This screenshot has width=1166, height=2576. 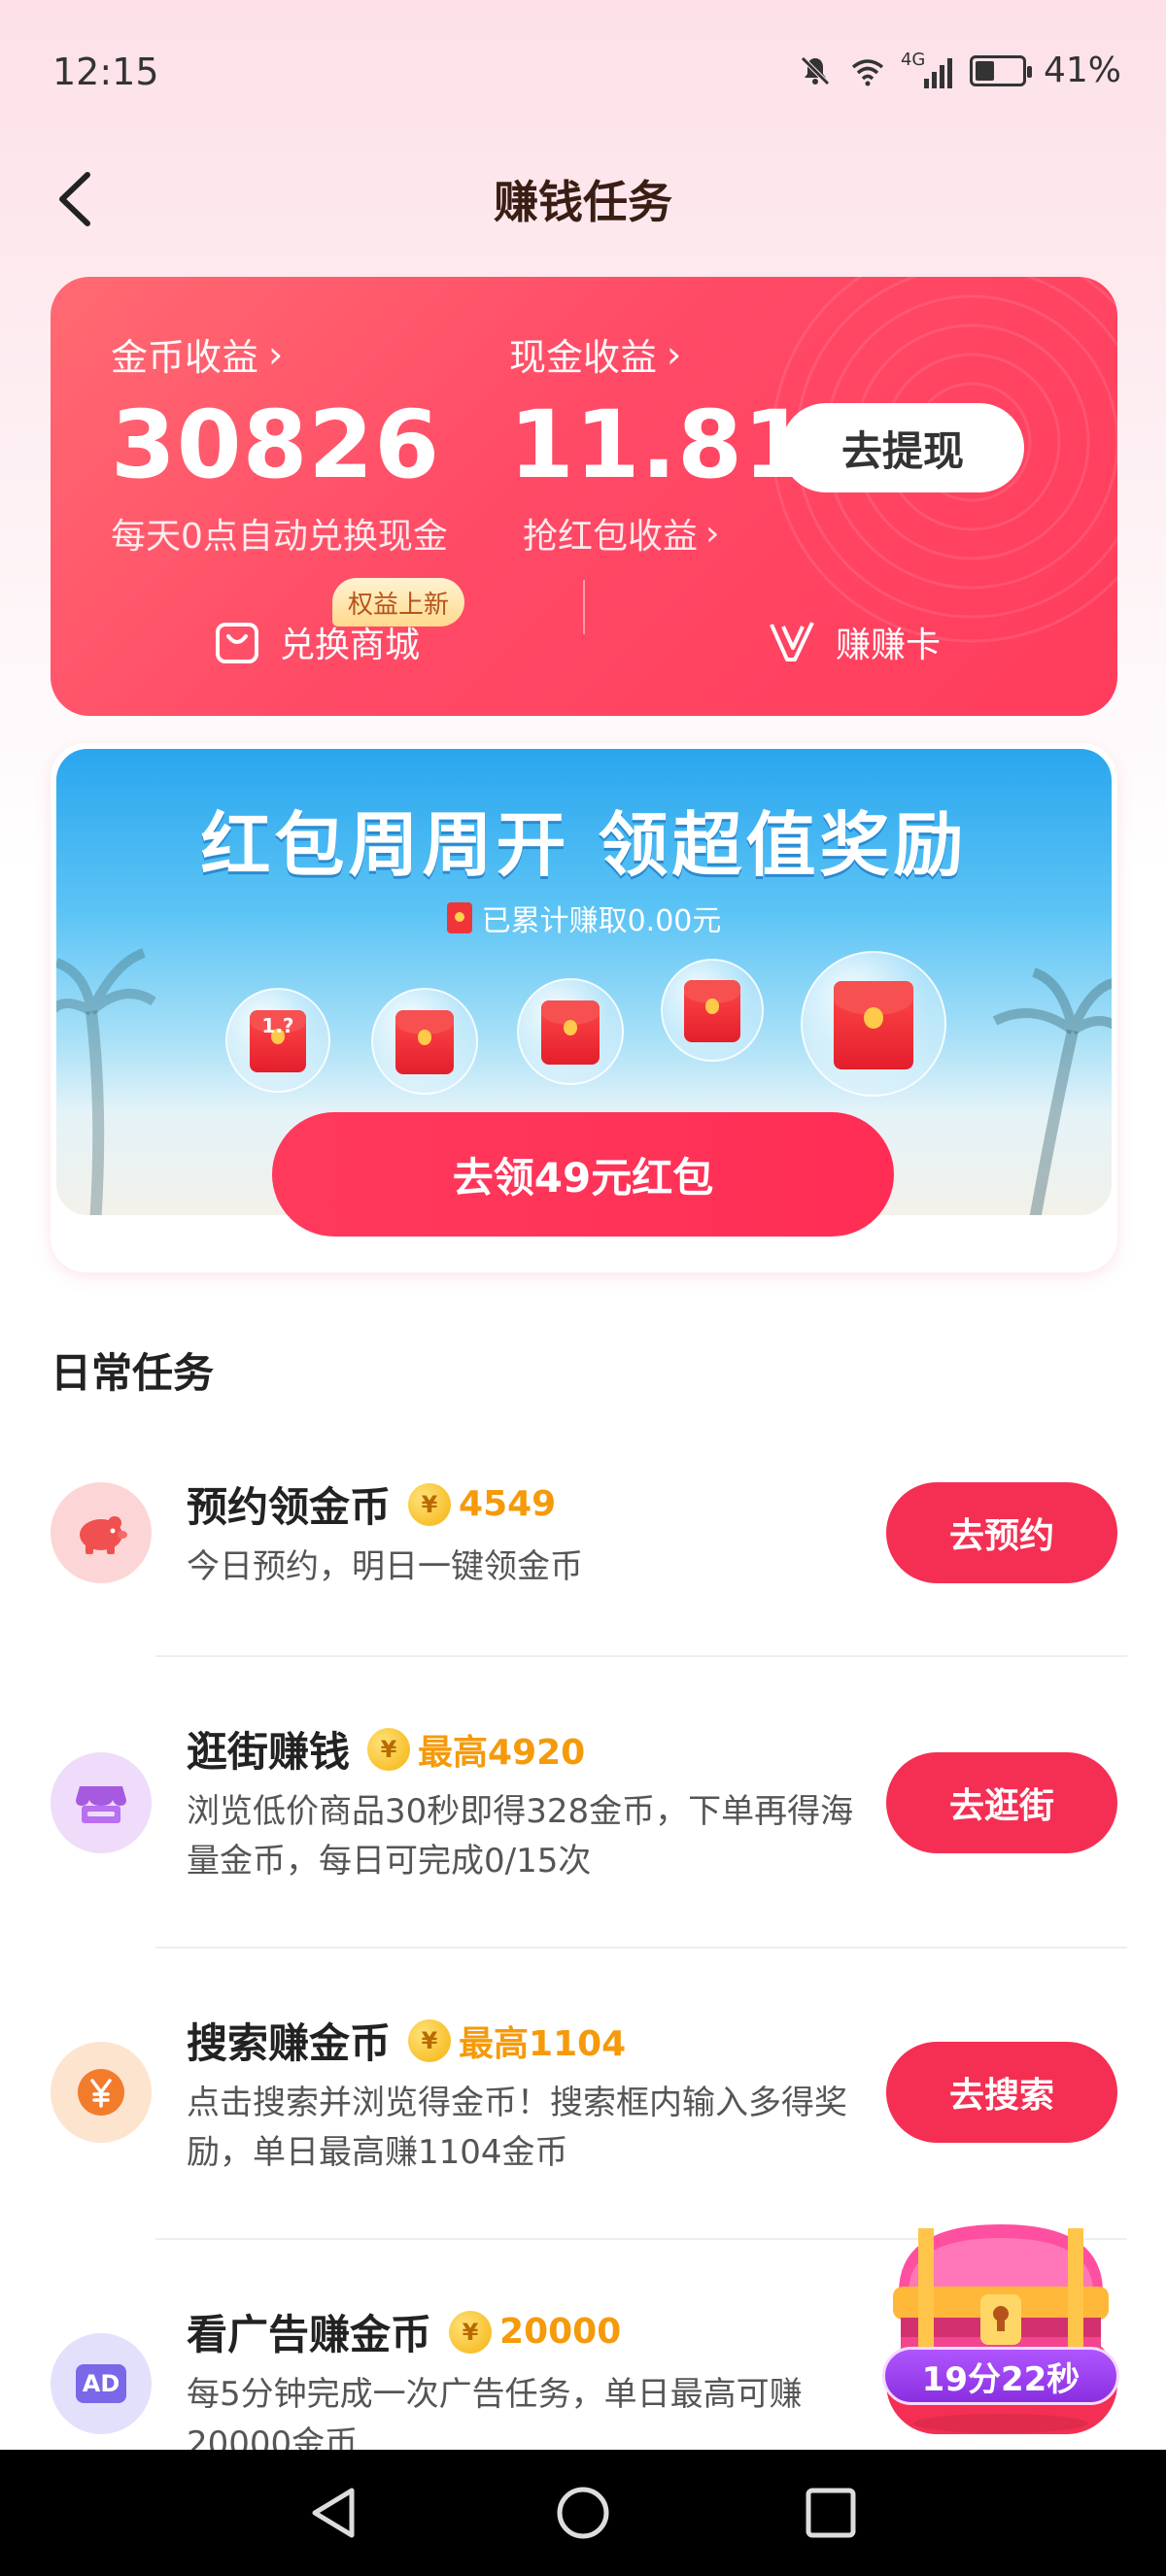 I want to click on signal-icon: 4G, so click(x=926, y=68).